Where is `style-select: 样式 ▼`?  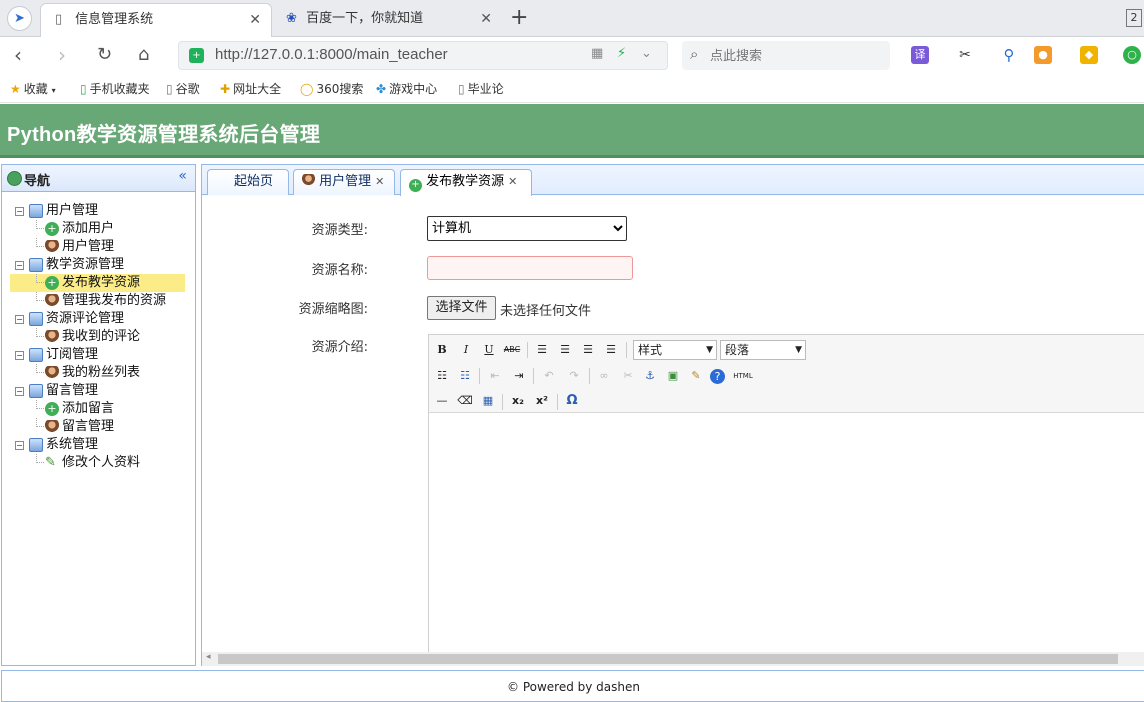 style-select: 样式 ▼ is located at coordinates (675, 350).